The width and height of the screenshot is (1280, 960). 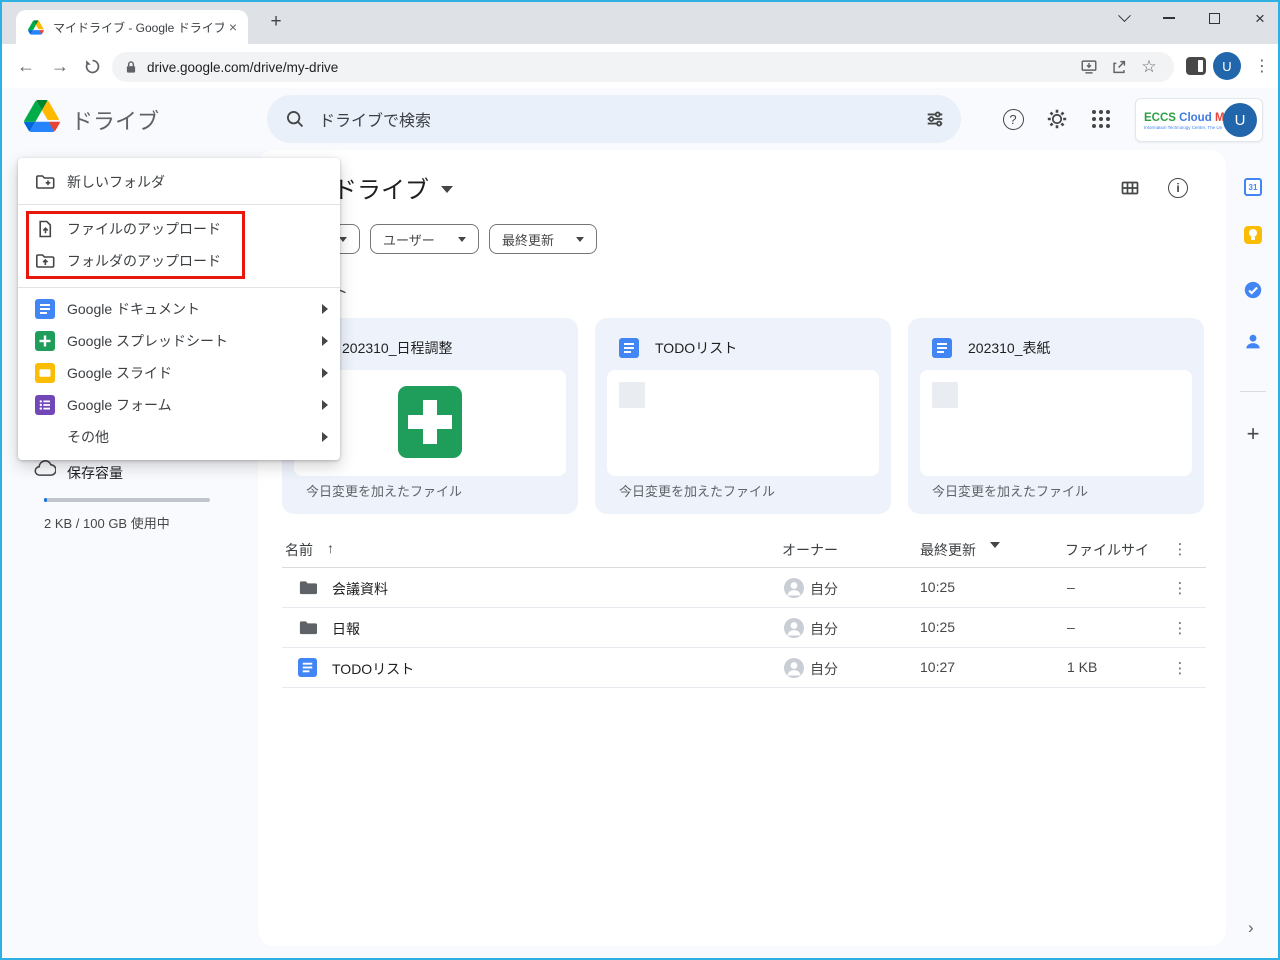 I want to click on sheets-icon, so click(x=45, y=341).